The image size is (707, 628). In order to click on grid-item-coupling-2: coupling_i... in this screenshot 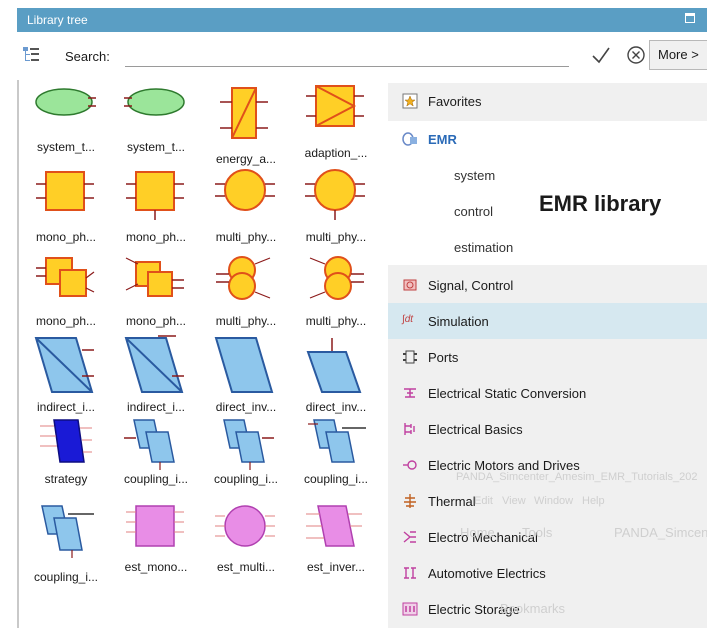, I will do `click(245, 459)`.